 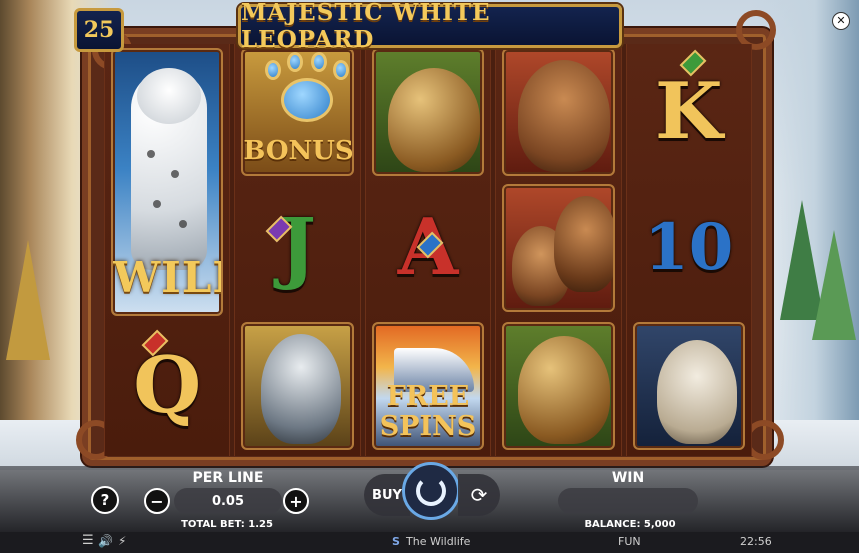 What do you see at coordinates (296, 501) in the screenshot?
I see `bet-increase-button: +` at bounding box center [296, 501].